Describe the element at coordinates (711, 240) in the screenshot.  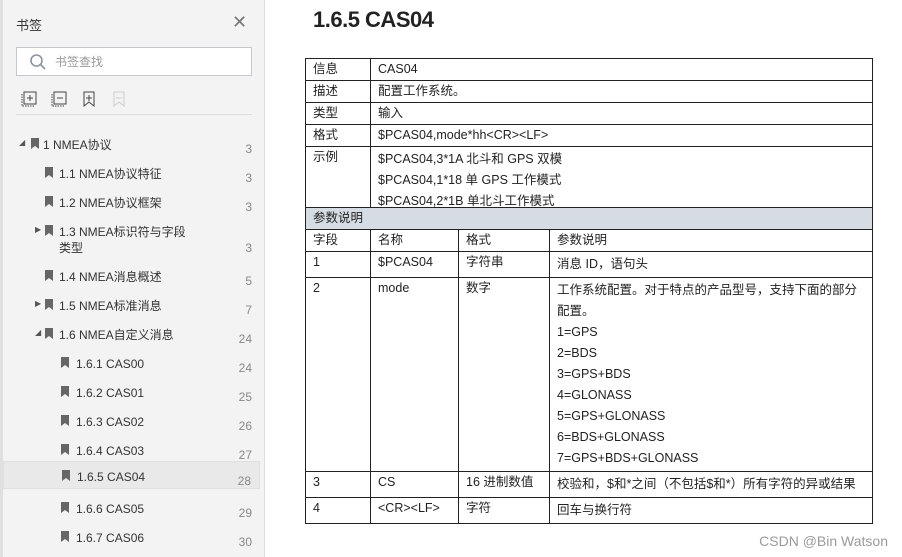
I see `column-header: 参数说明` at that location.